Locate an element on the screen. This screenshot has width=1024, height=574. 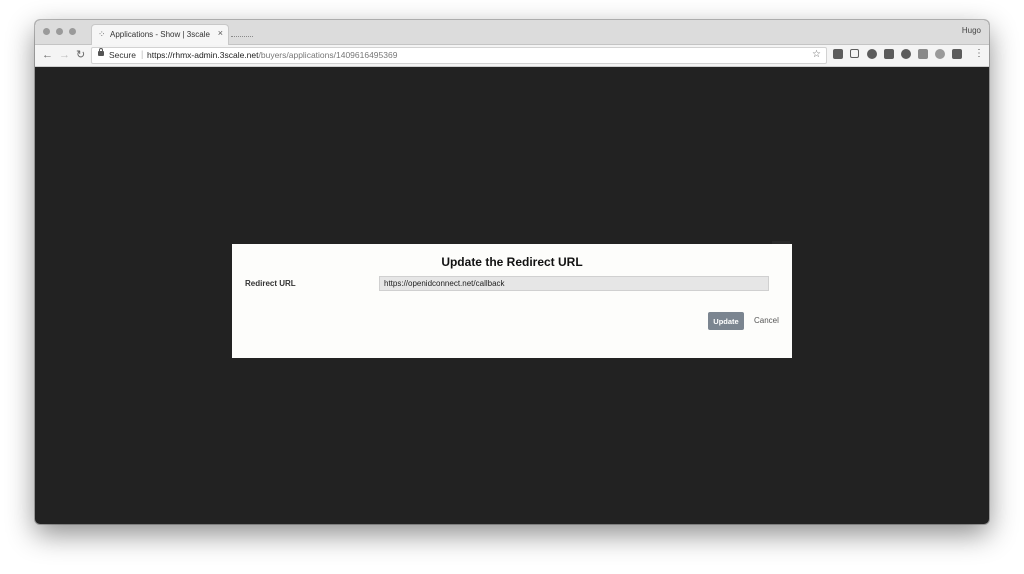
tab-title: Applications - Show | 3scale is located at coordinates (160, 34).